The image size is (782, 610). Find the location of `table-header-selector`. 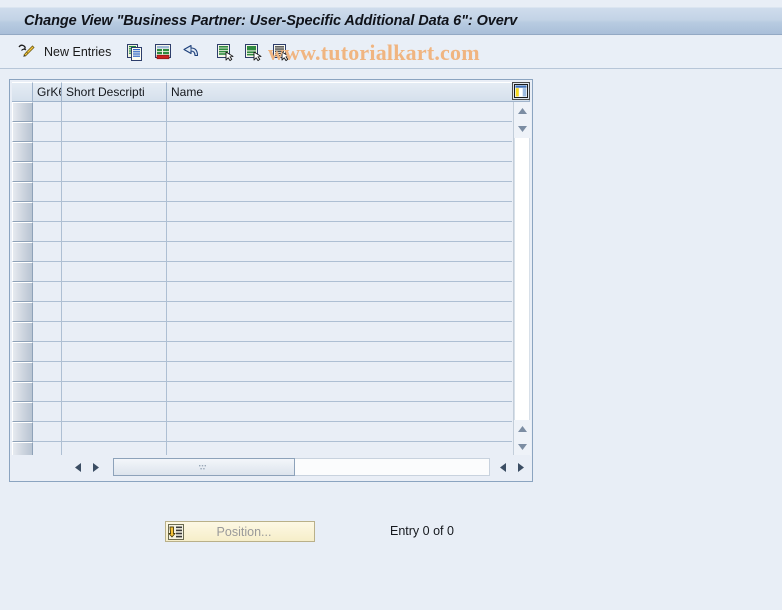

table-header-selector is located at coordinates (22, 92).